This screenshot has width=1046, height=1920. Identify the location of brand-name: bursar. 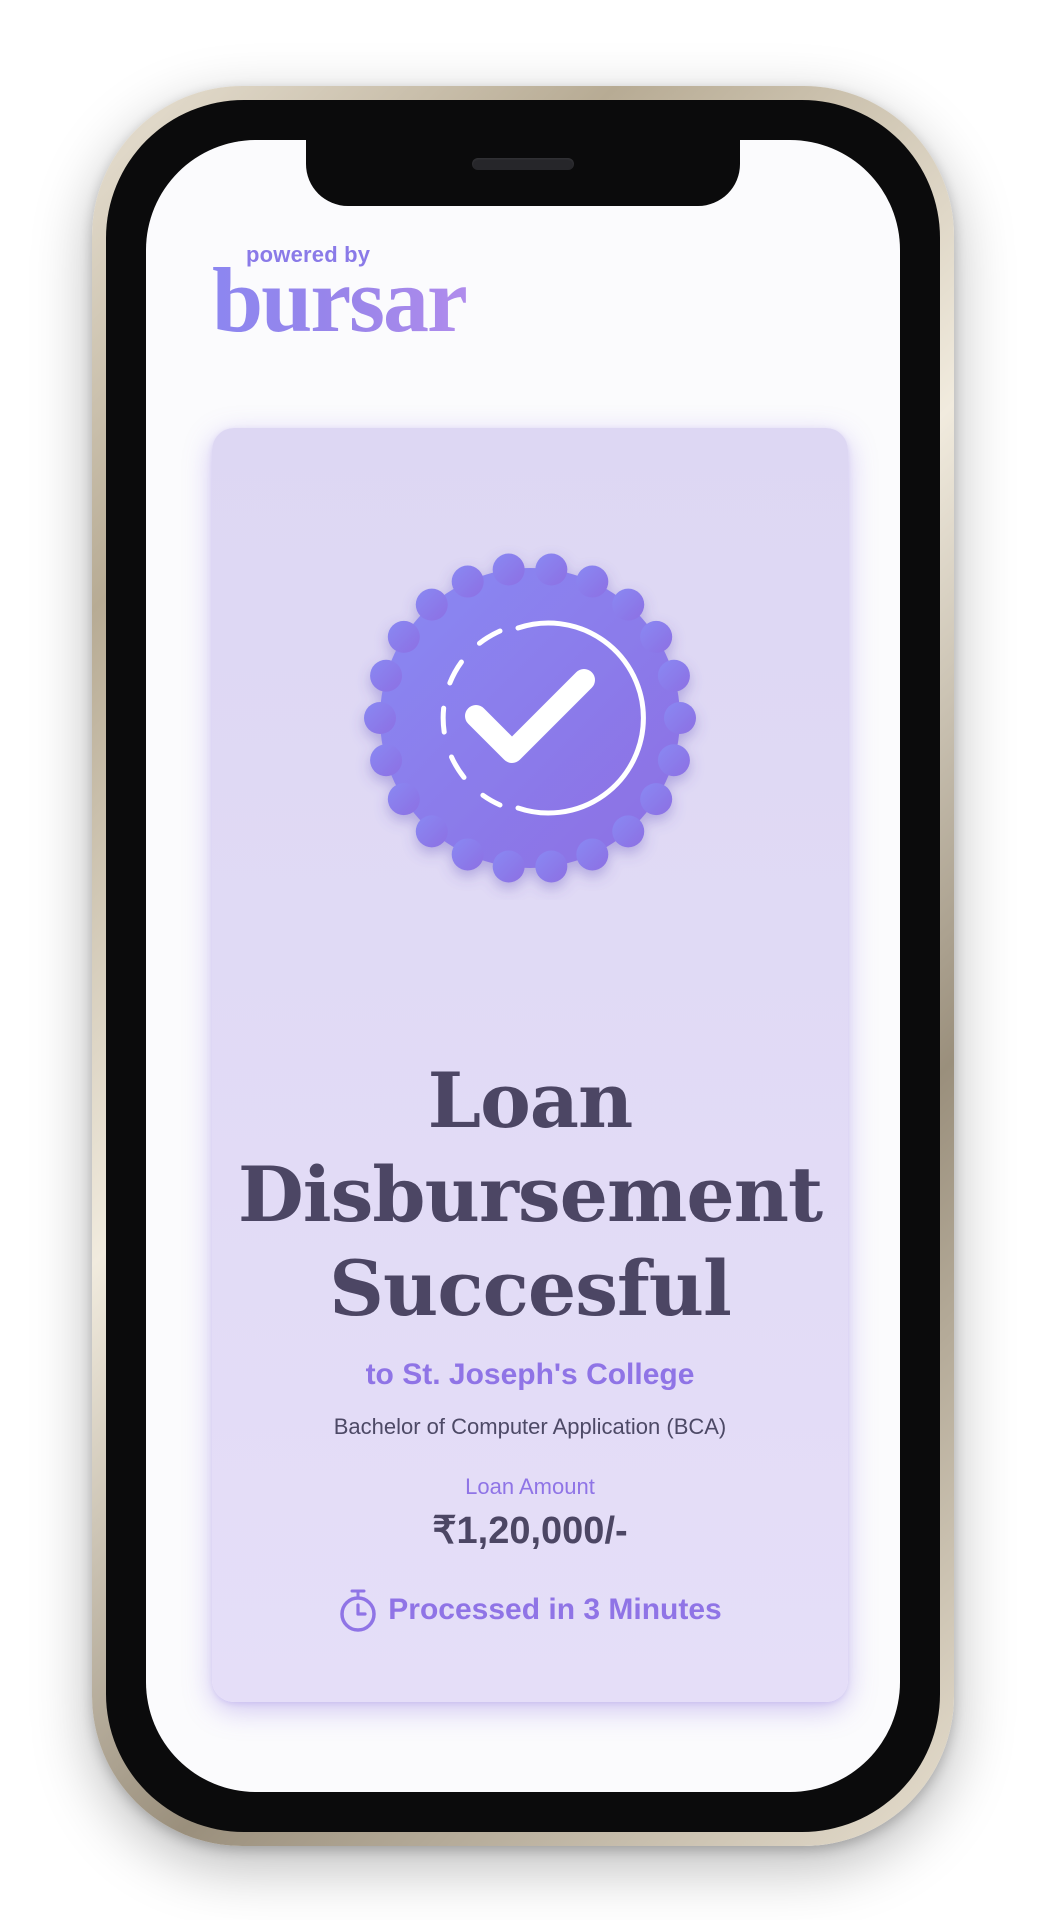
(340, 300).